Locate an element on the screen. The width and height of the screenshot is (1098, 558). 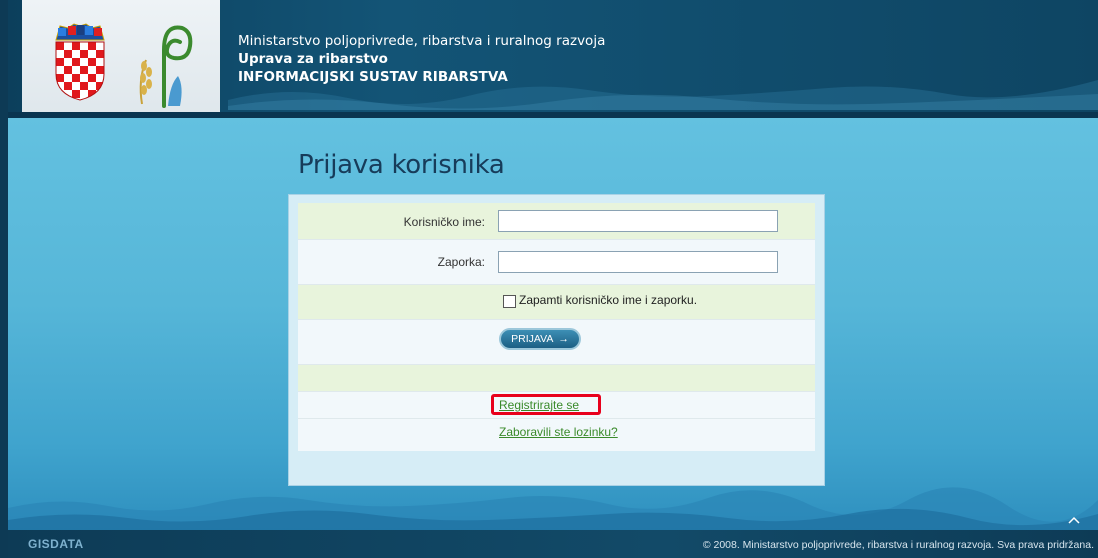
username-row: Korisničko ime: is located at coordinates (556, 221).